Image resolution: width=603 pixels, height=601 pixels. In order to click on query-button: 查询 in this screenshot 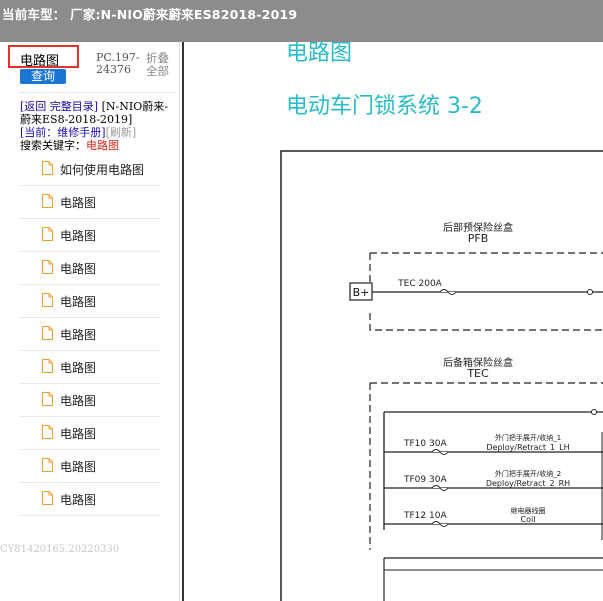, I will do `click(43, 76)`.